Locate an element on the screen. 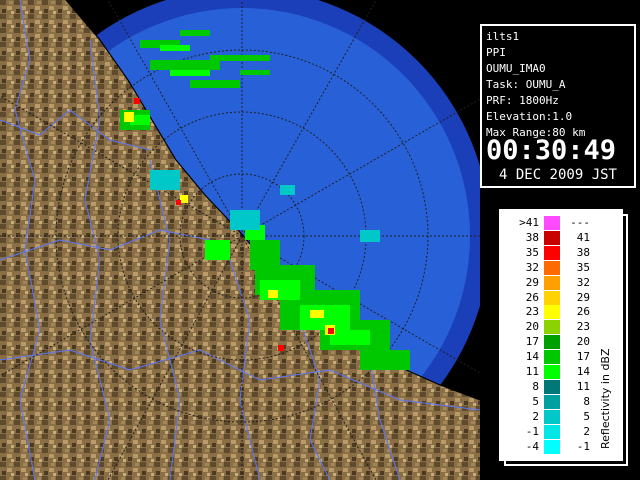 This screenshot has height=480, width=640. legend-lower-bound: 26 is located at coordinates (532, 297).